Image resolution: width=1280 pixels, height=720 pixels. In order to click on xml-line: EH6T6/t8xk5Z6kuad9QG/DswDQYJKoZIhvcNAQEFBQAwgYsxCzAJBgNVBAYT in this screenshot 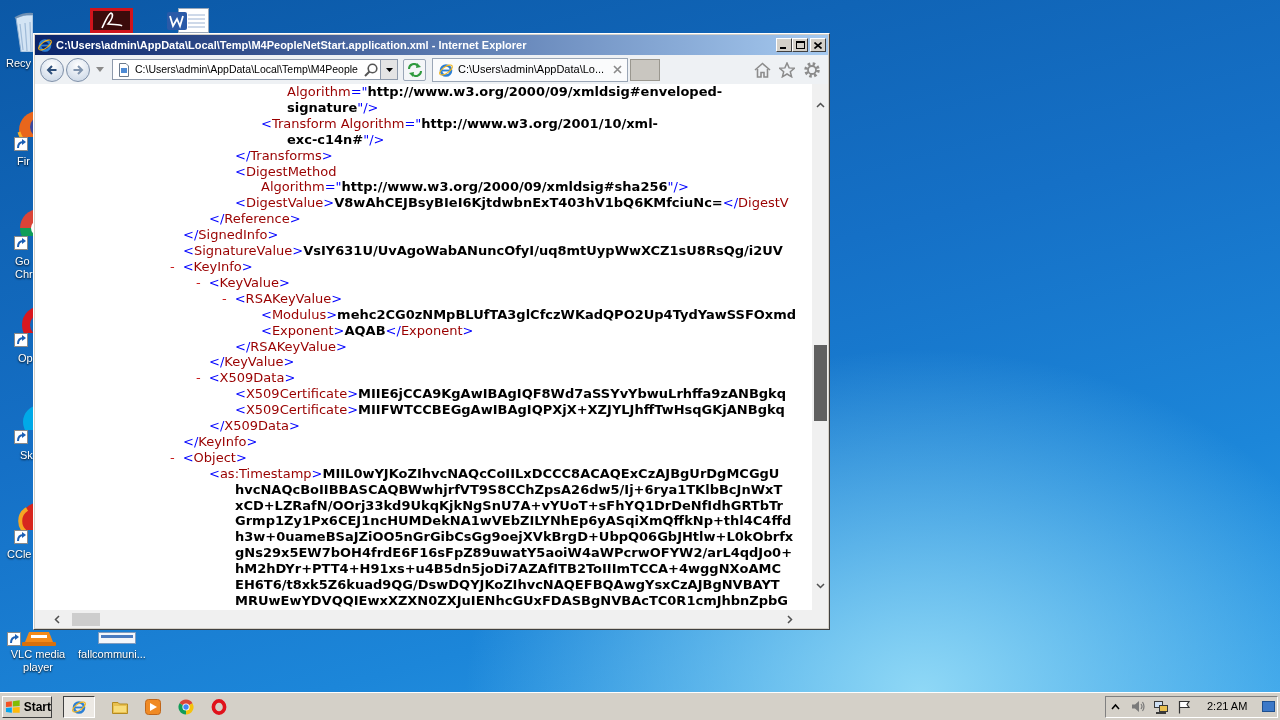, I will do `click(507, 585)`.